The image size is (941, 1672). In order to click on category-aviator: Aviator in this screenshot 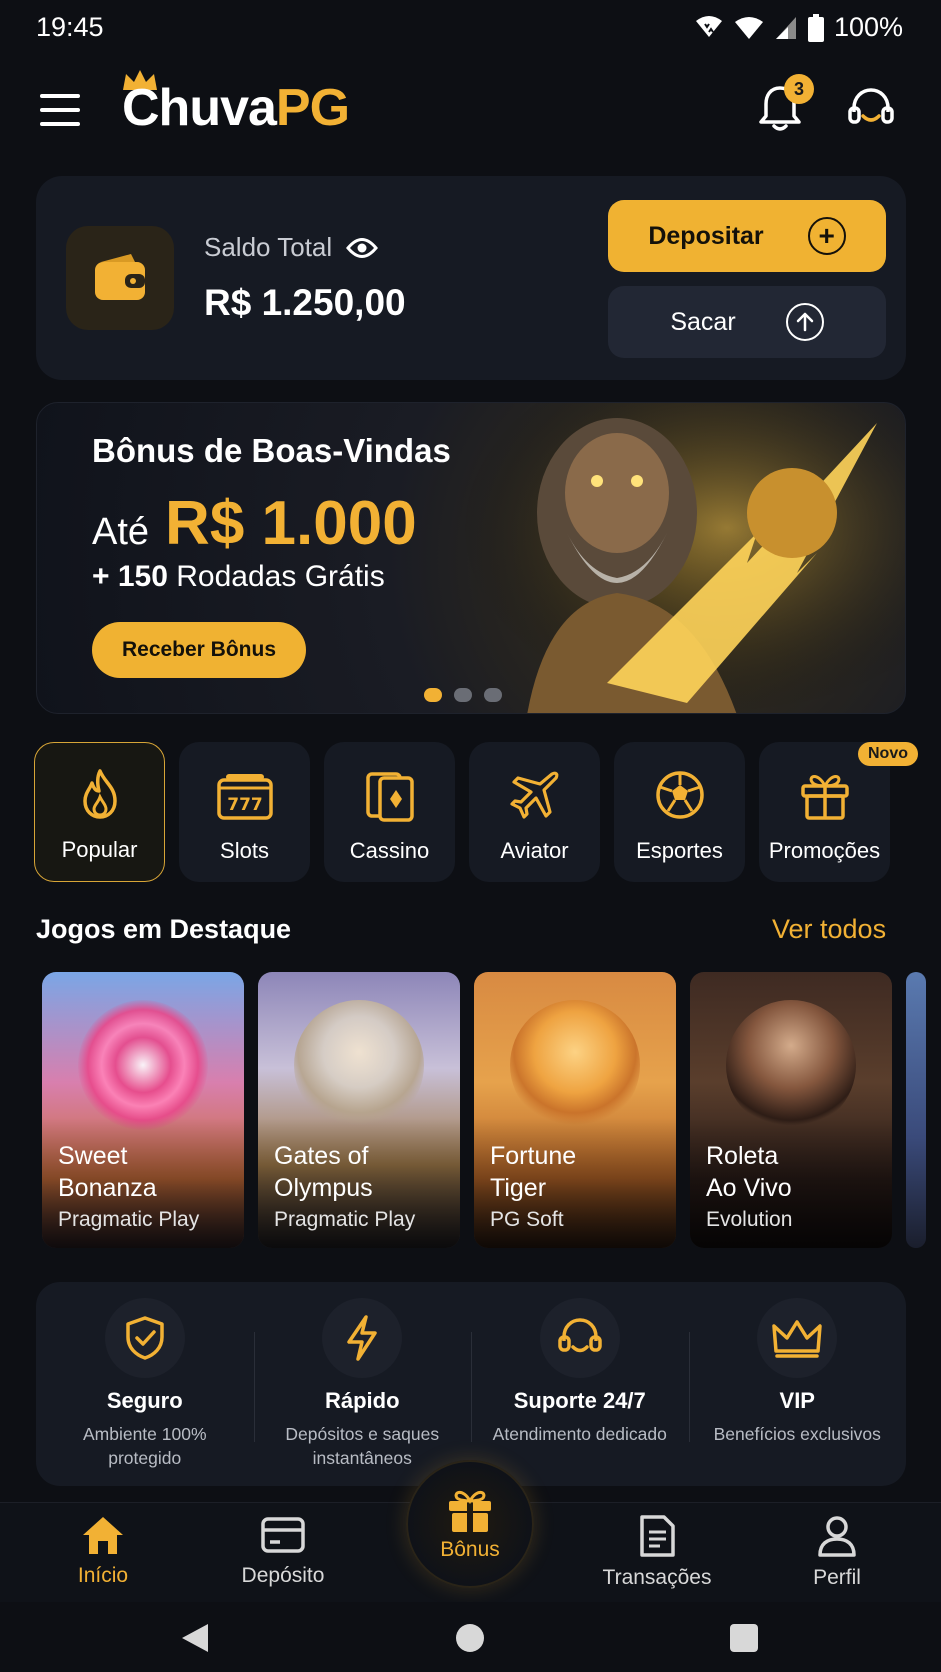, I will do `click(534, 812)`.